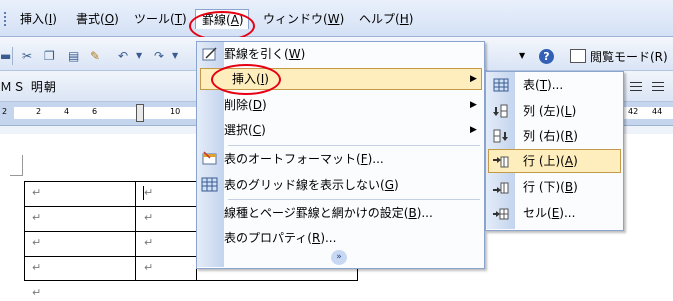 The image size is (673, 301). Describe the element at coordinates (386, 19) in the screenshot. I see `menu-help: ヘルプ(H)` at that location.